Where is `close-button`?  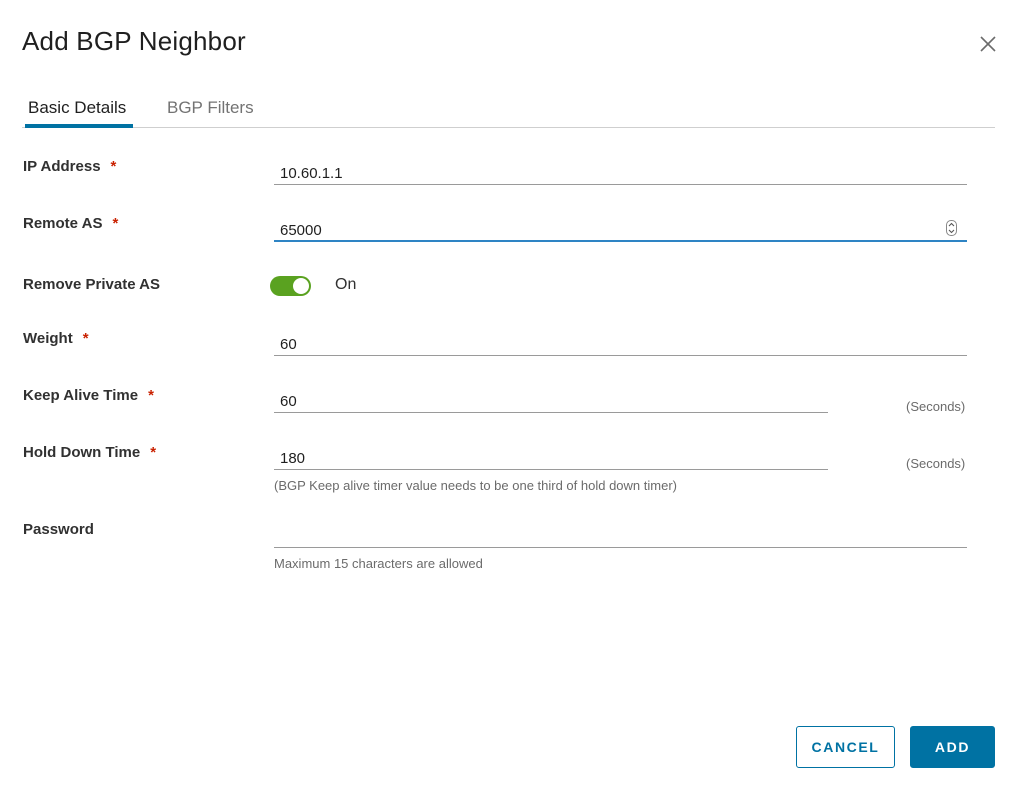 close-button is located at coordinates (988, 44).